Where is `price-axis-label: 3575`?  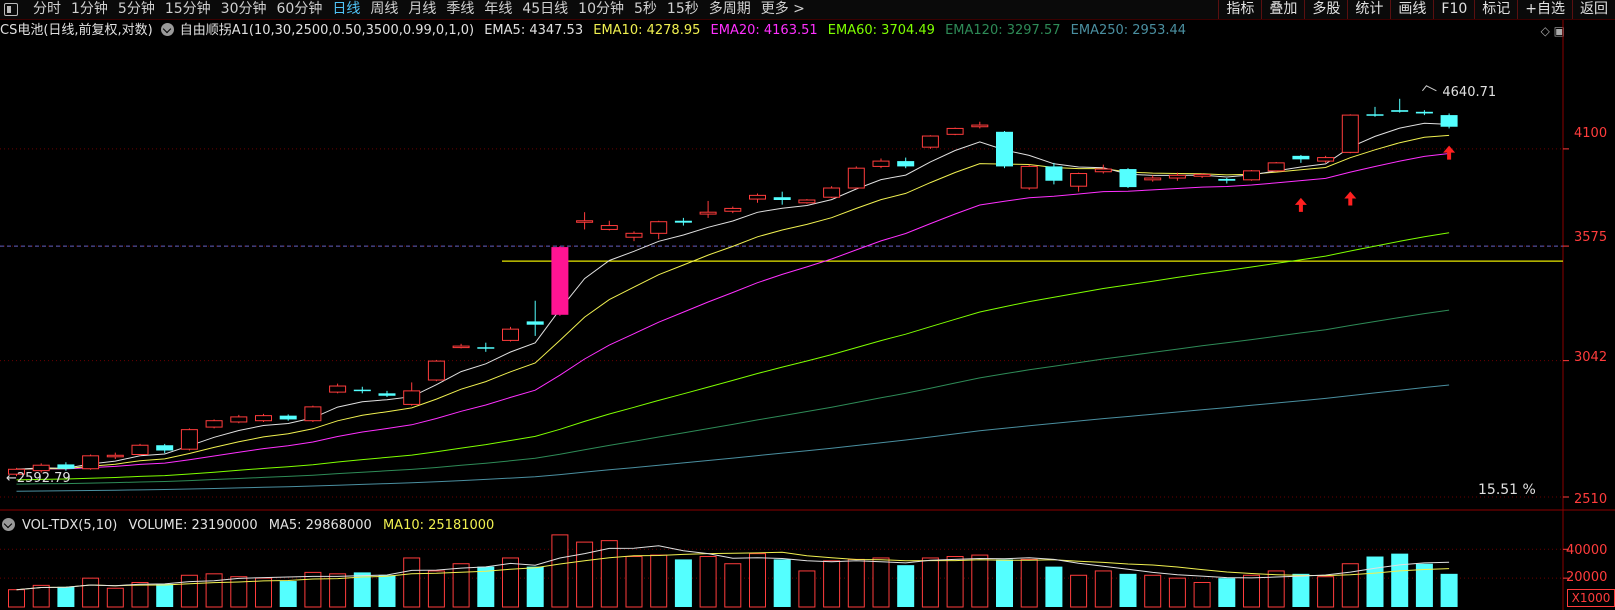 price-axis-label: 3575 is located at coordinates (1591, 237).